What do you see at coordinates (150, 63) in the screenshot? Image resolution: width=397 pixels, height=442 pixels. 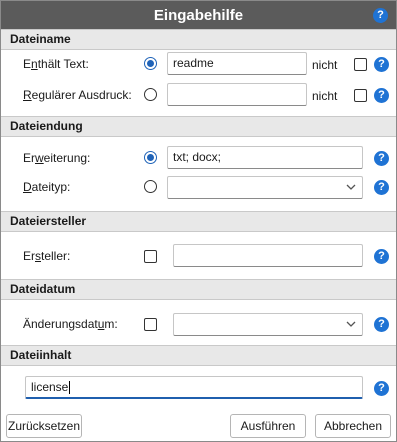 I see `contains-text-radio` at bounding box center [150, 63].